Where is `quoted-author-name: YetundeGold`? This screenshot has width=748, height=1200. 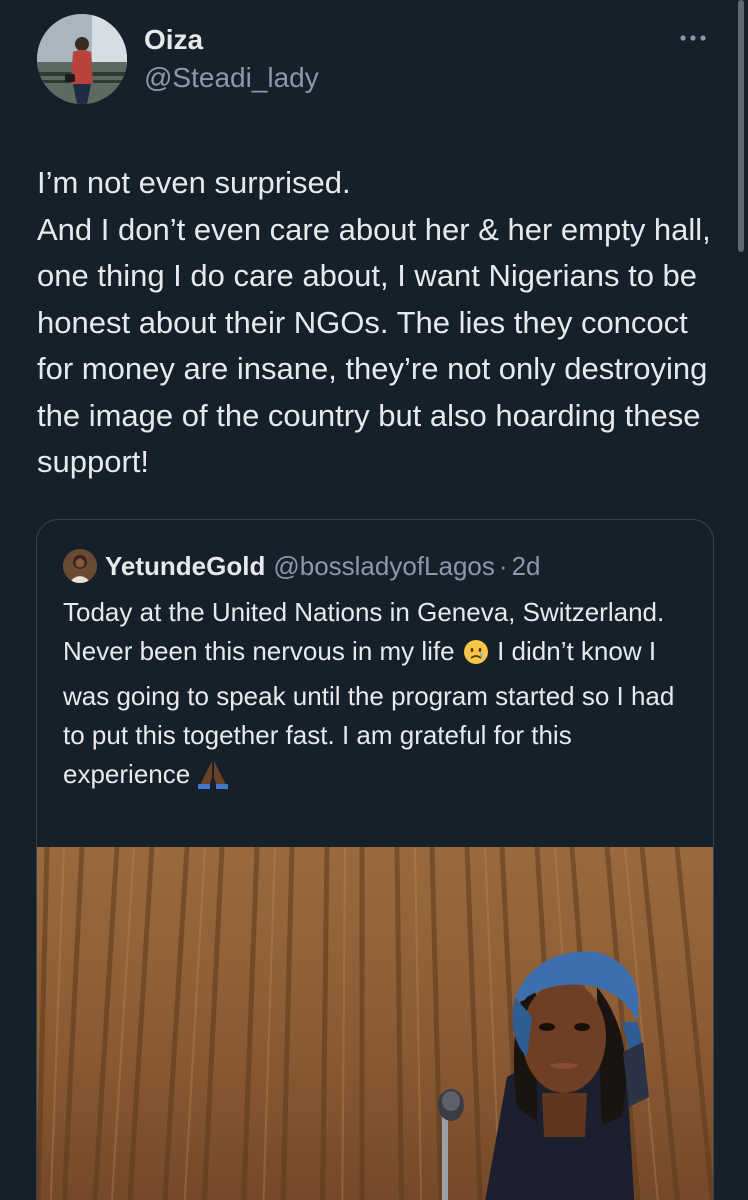 quoted-author-name: YetundeGold is located at coordinates (185, 566).